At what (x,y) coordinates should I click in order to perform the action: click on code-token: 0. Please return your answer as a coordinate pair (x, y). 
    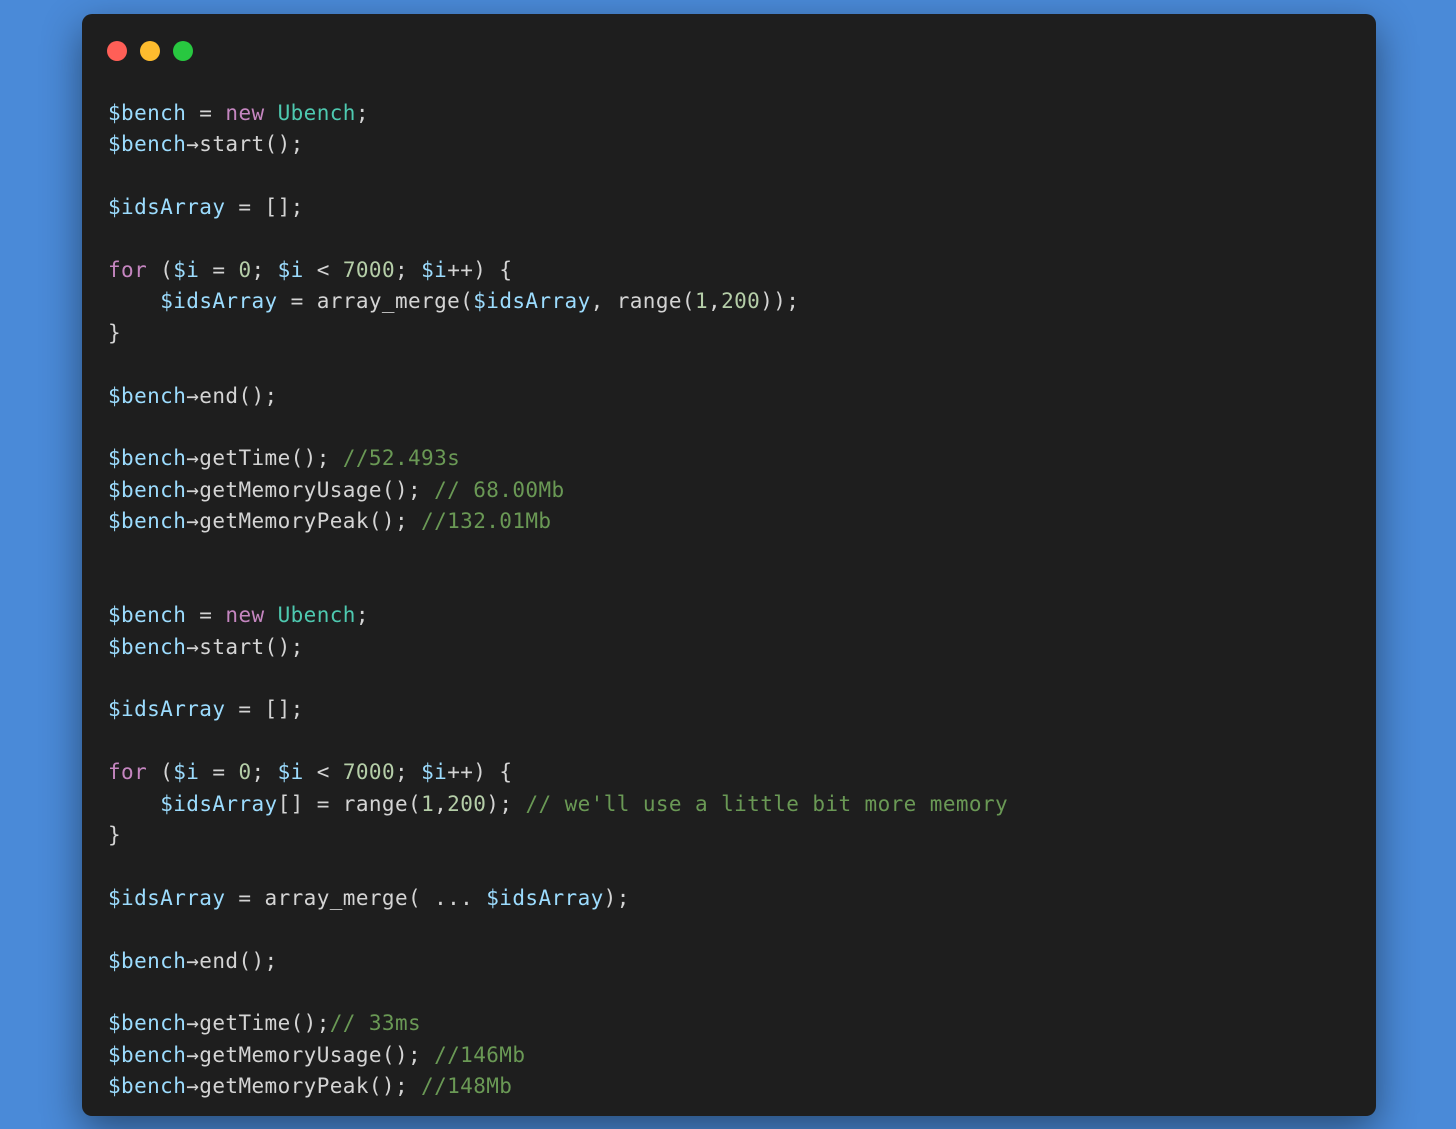
    Looking at the image, I should click on (245, 269).